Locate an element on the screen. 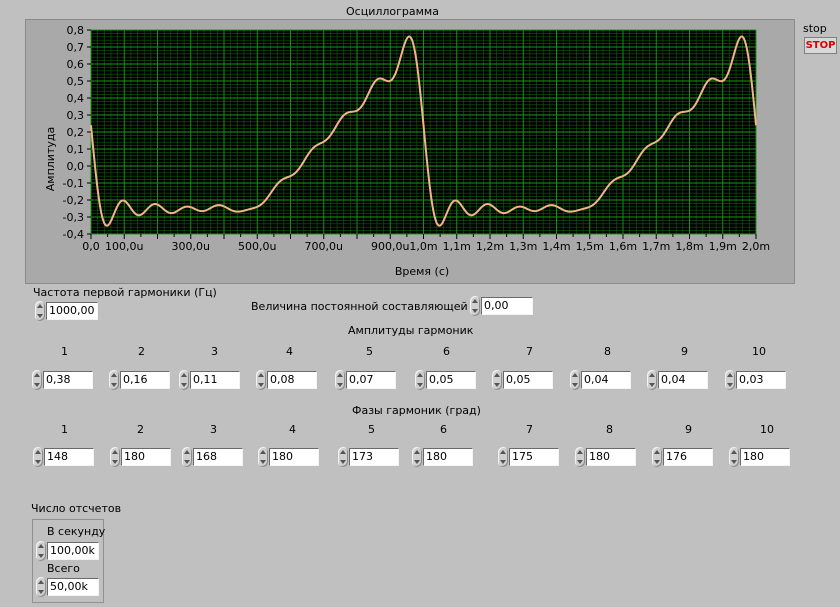 The image size is (840, 607). amplitude-field-4: 0,08 is located at coordinates (292, 380).